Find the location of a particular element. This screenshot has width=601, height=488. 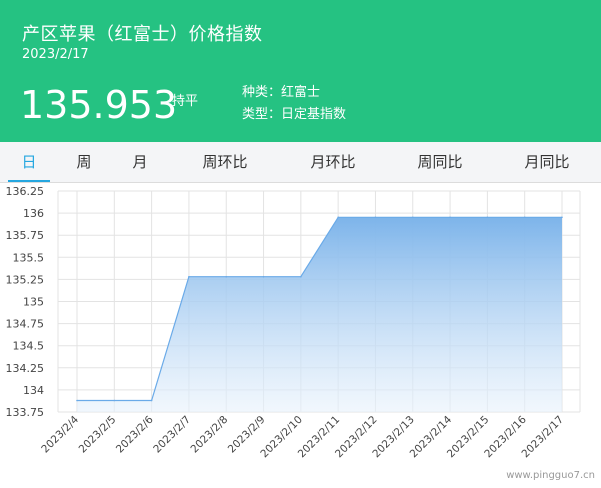

y-tick-label: 134.25 is located at coordinates (25, 368).